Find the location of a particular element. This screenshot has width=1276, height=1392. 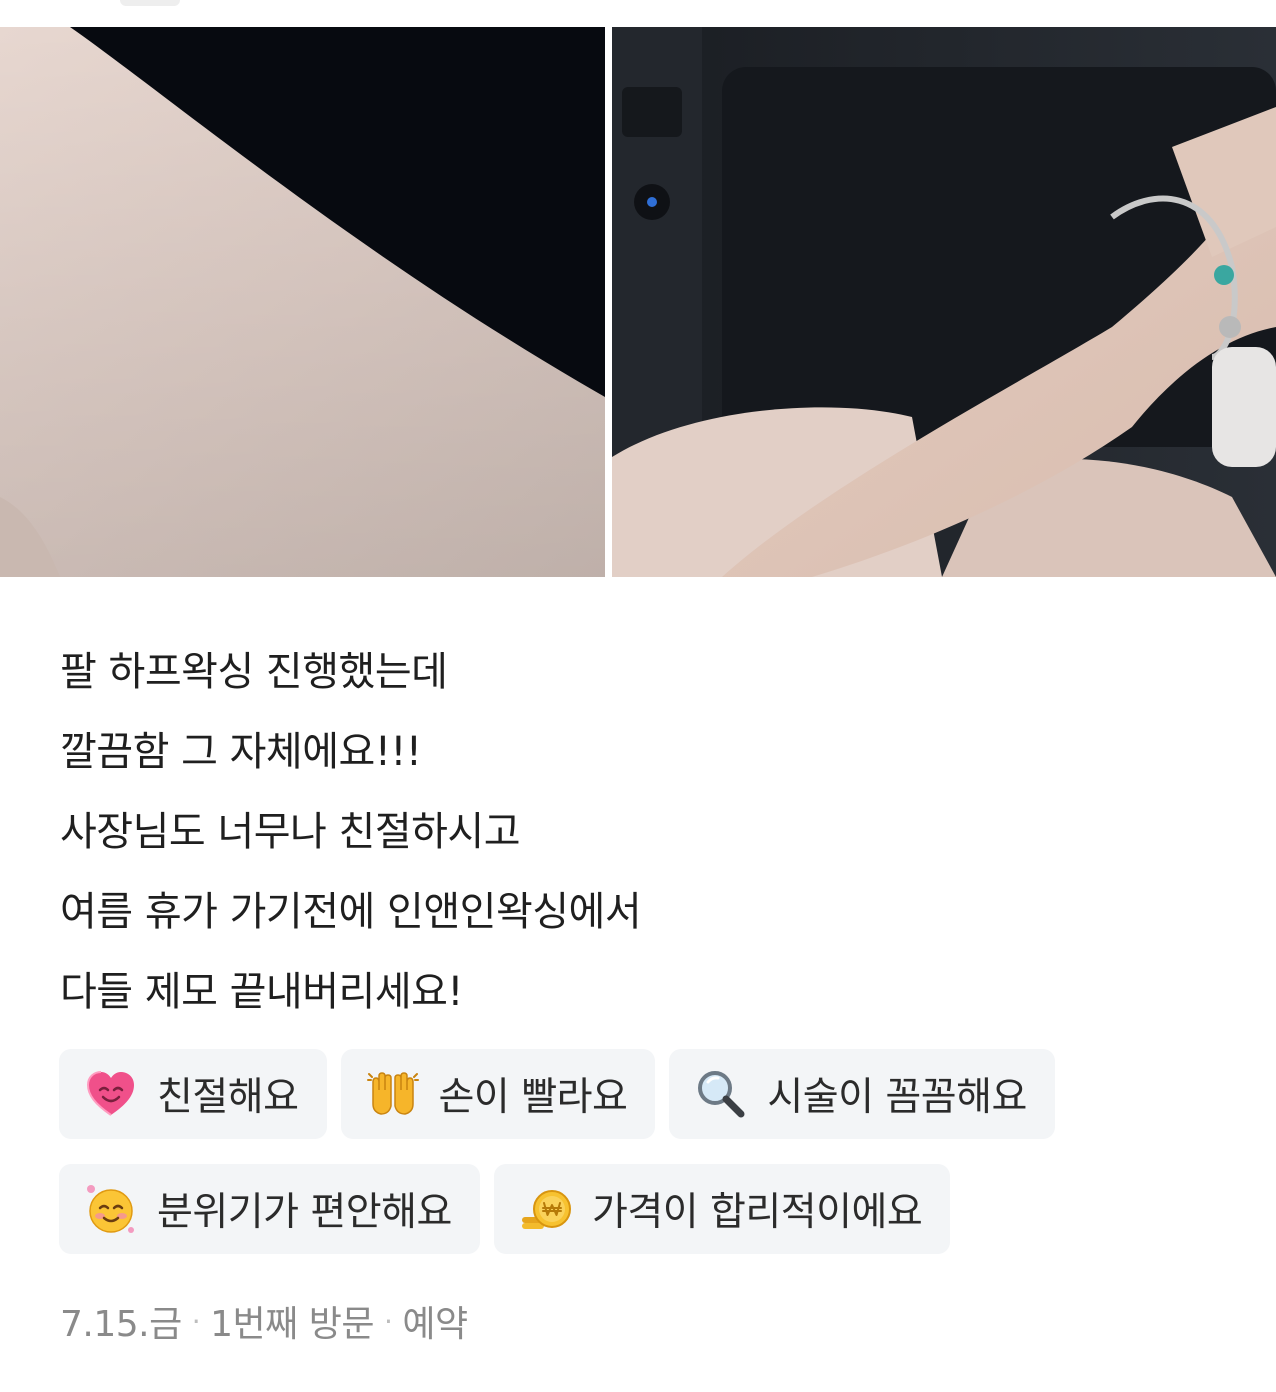

review-line: 깔끔함 그 자체에요!!! is located at coordinates (241, 752).